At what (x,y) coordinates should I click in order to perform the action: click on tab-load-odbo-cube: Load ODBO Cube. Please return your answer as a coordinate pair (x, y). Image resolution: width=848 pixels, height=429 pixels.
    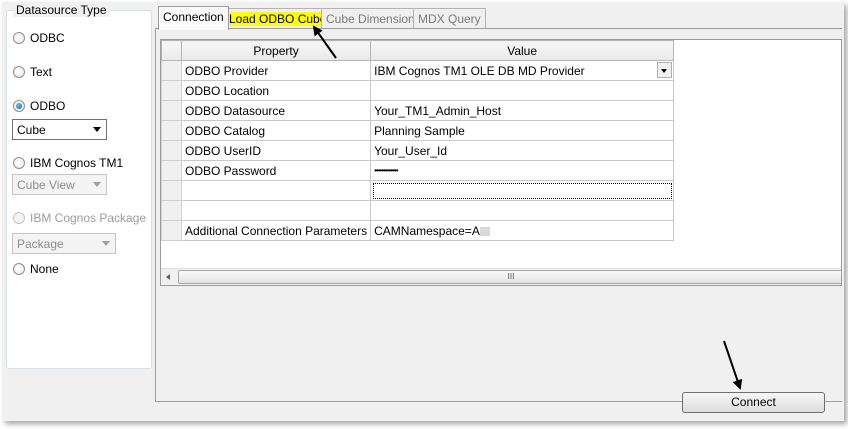
    Looking at the image, I should click on (278, 18).